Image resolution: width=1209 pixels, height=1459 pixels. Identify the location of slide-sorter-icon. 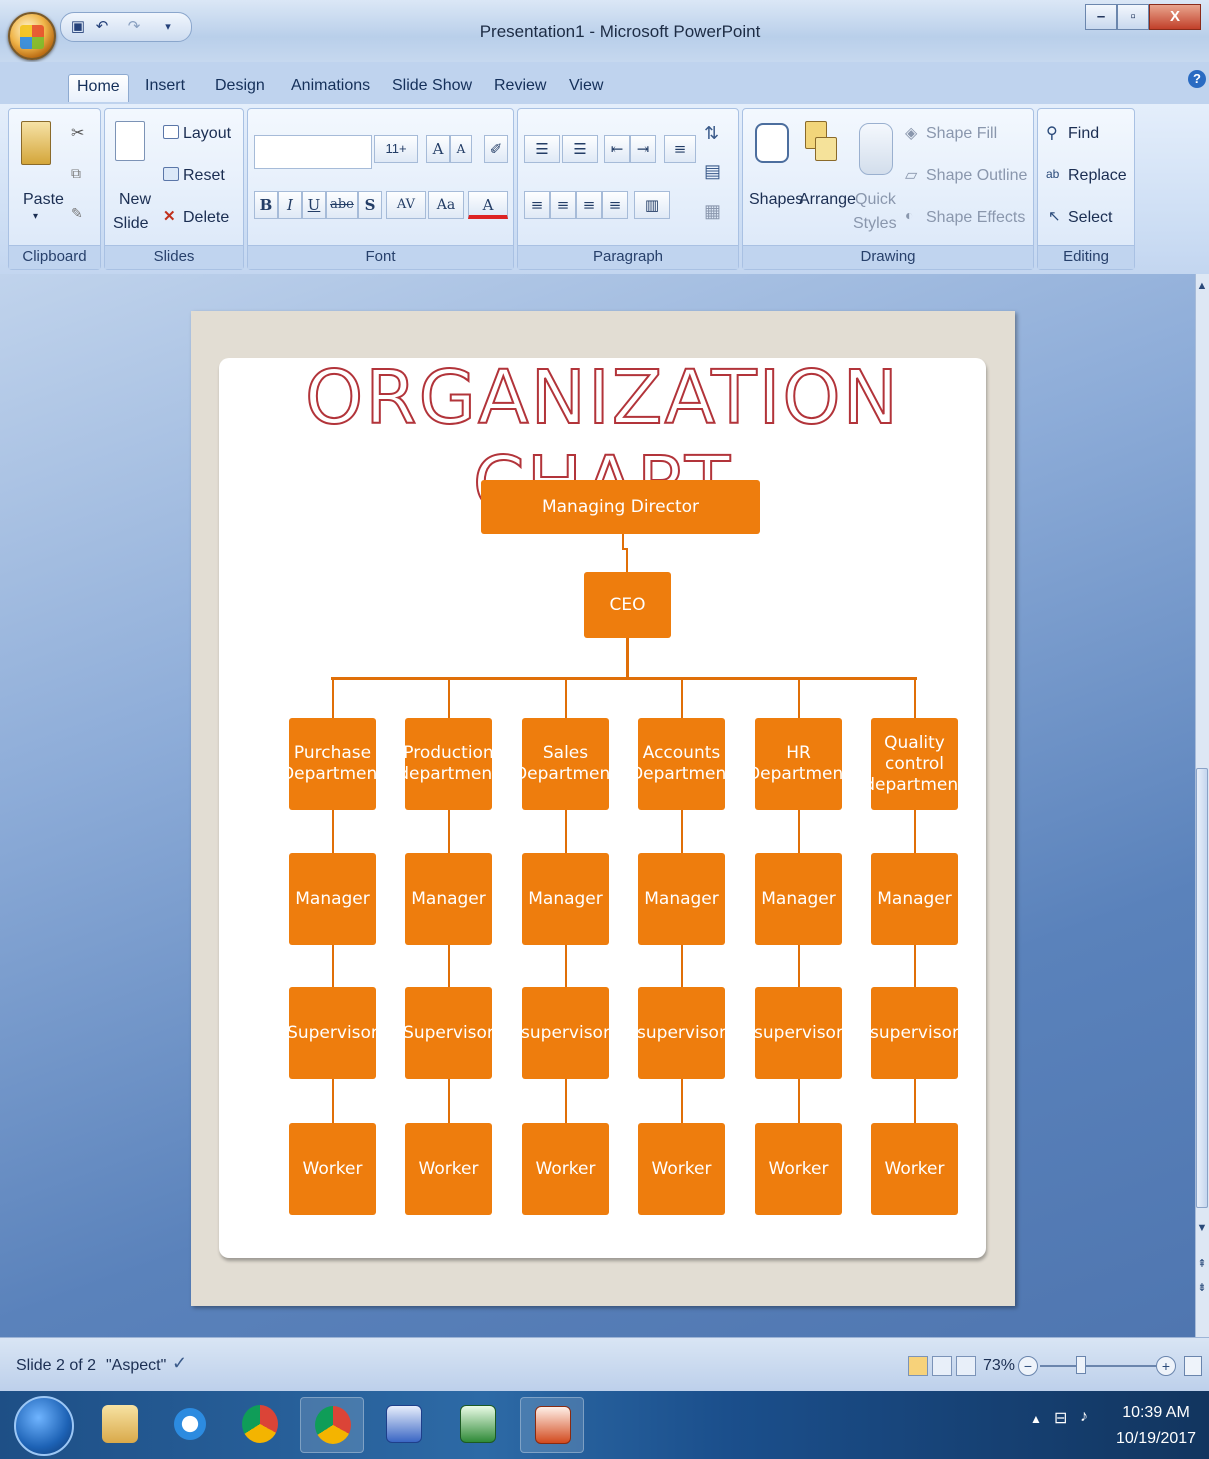
(942, 1366).